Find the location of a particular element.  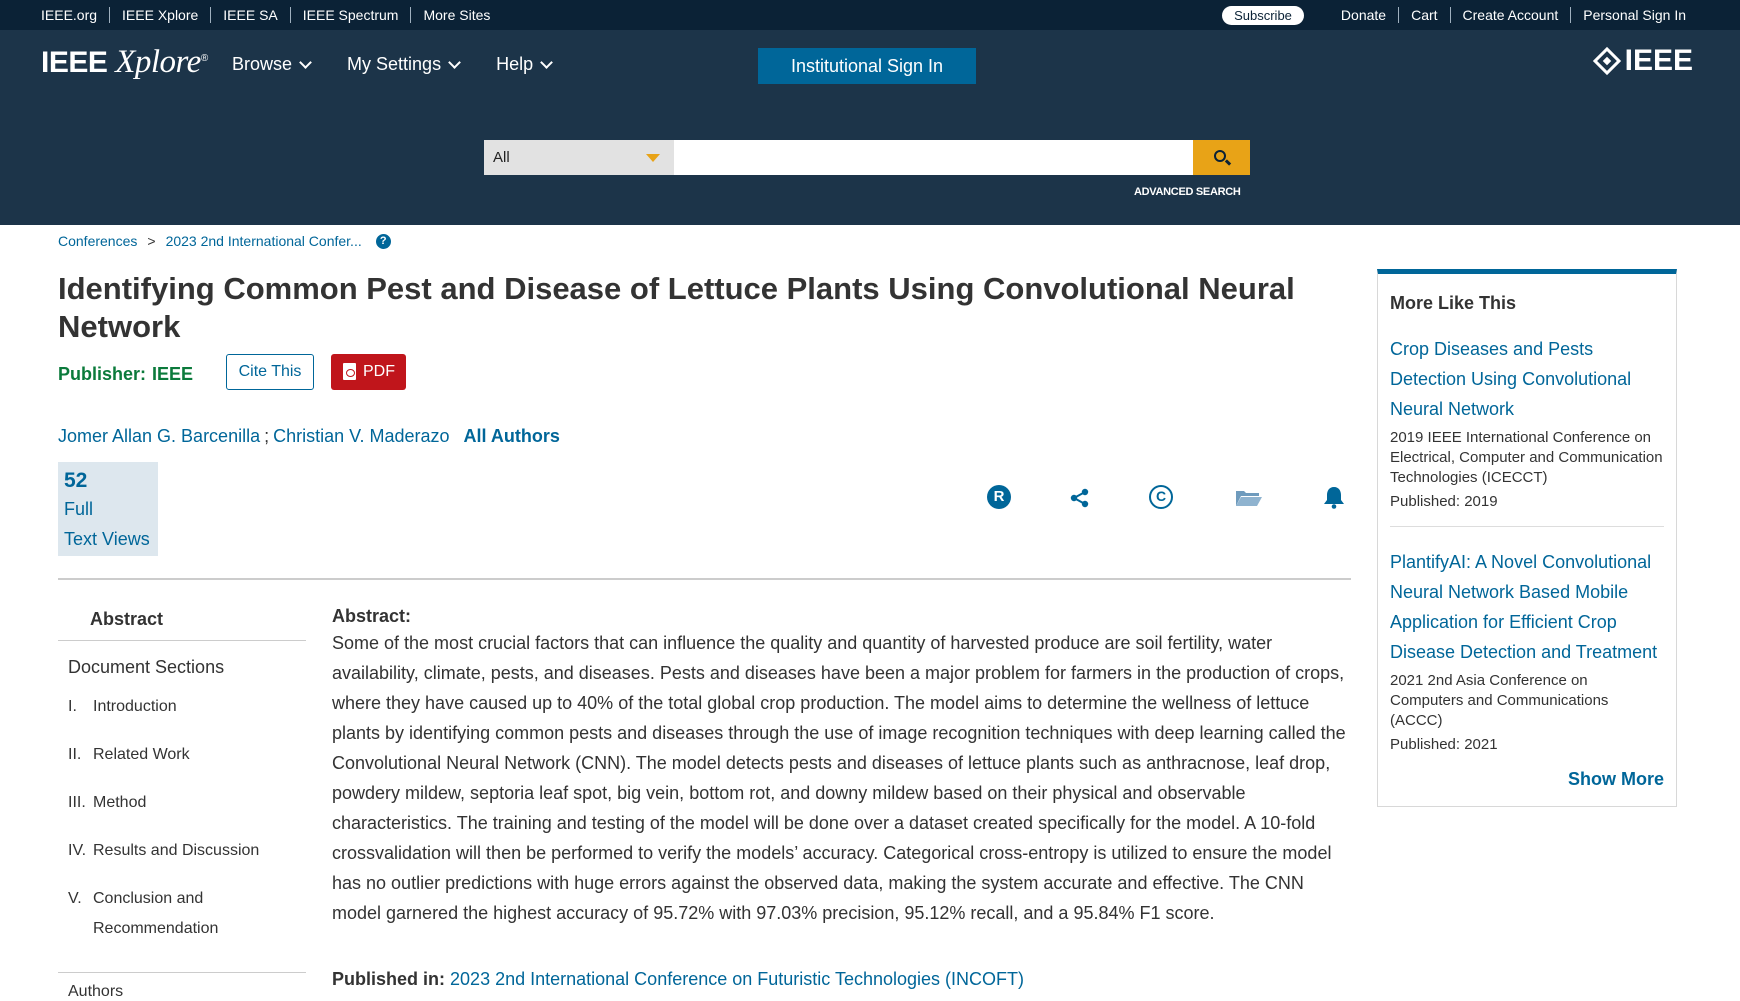

search-button is located at coordinates (1221, 157).